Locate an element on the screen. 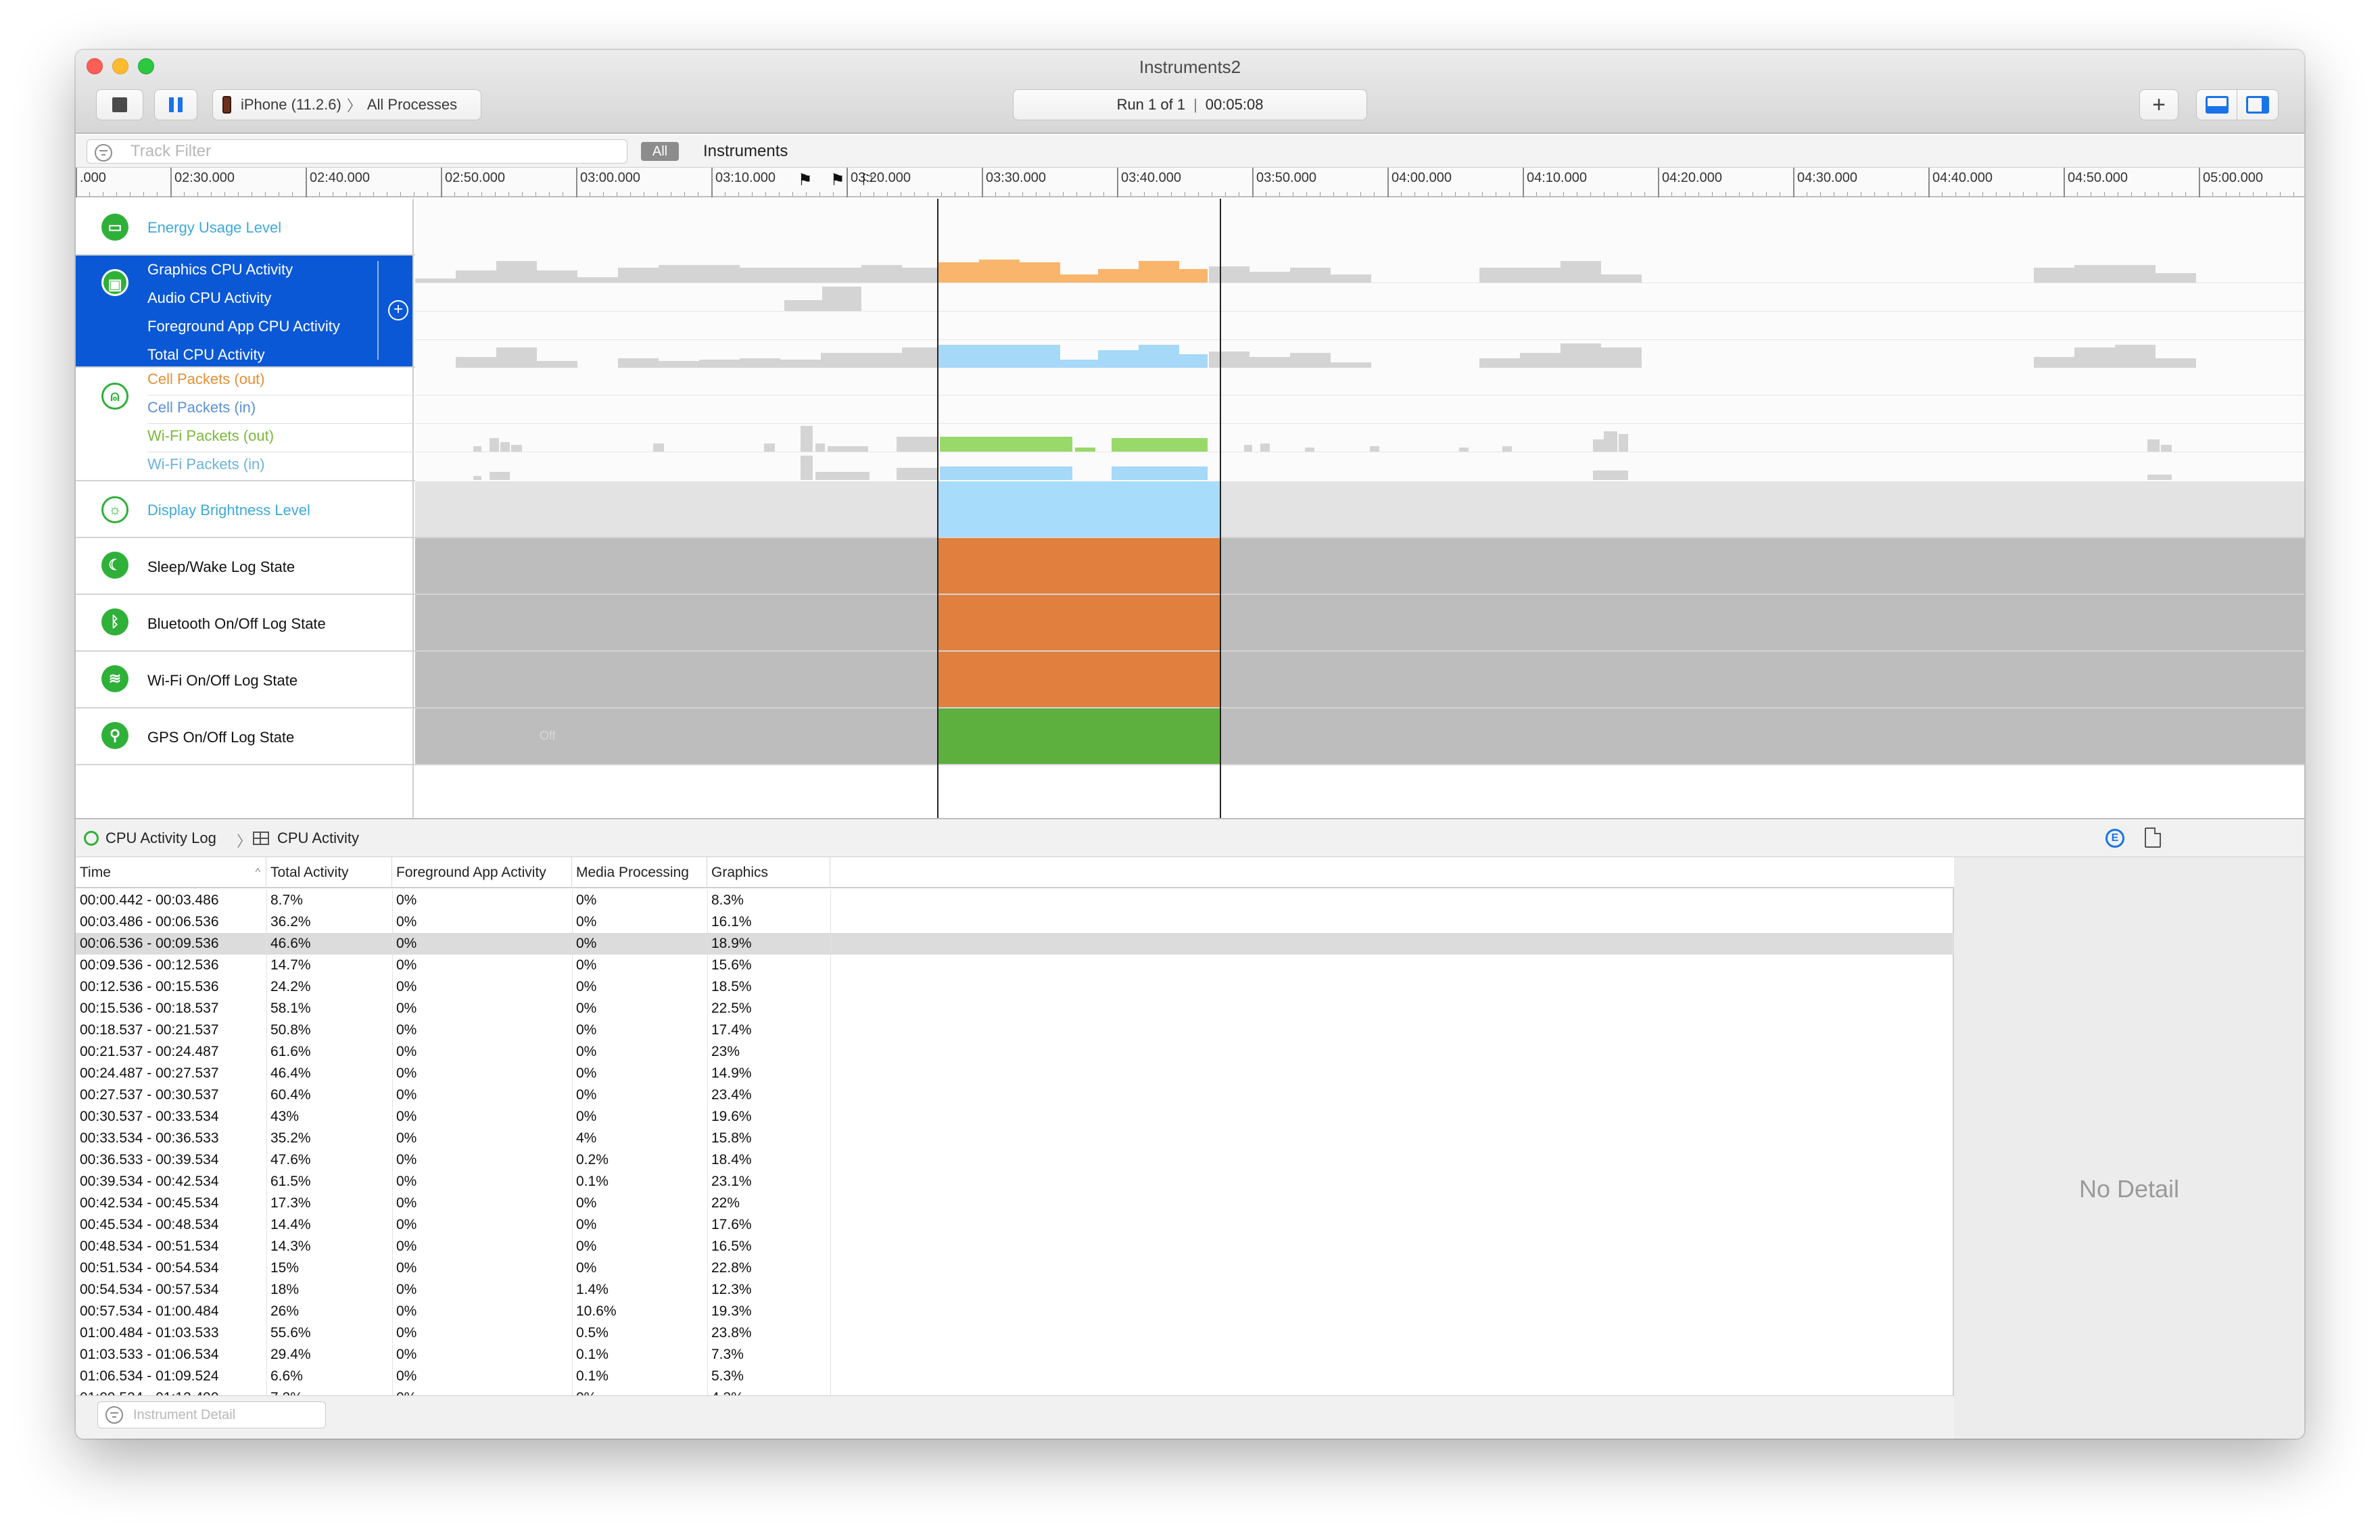 This screenshot has height=1540, width=2380. flag-marker-icon: ⚐ is located at coordinates (868, 180).